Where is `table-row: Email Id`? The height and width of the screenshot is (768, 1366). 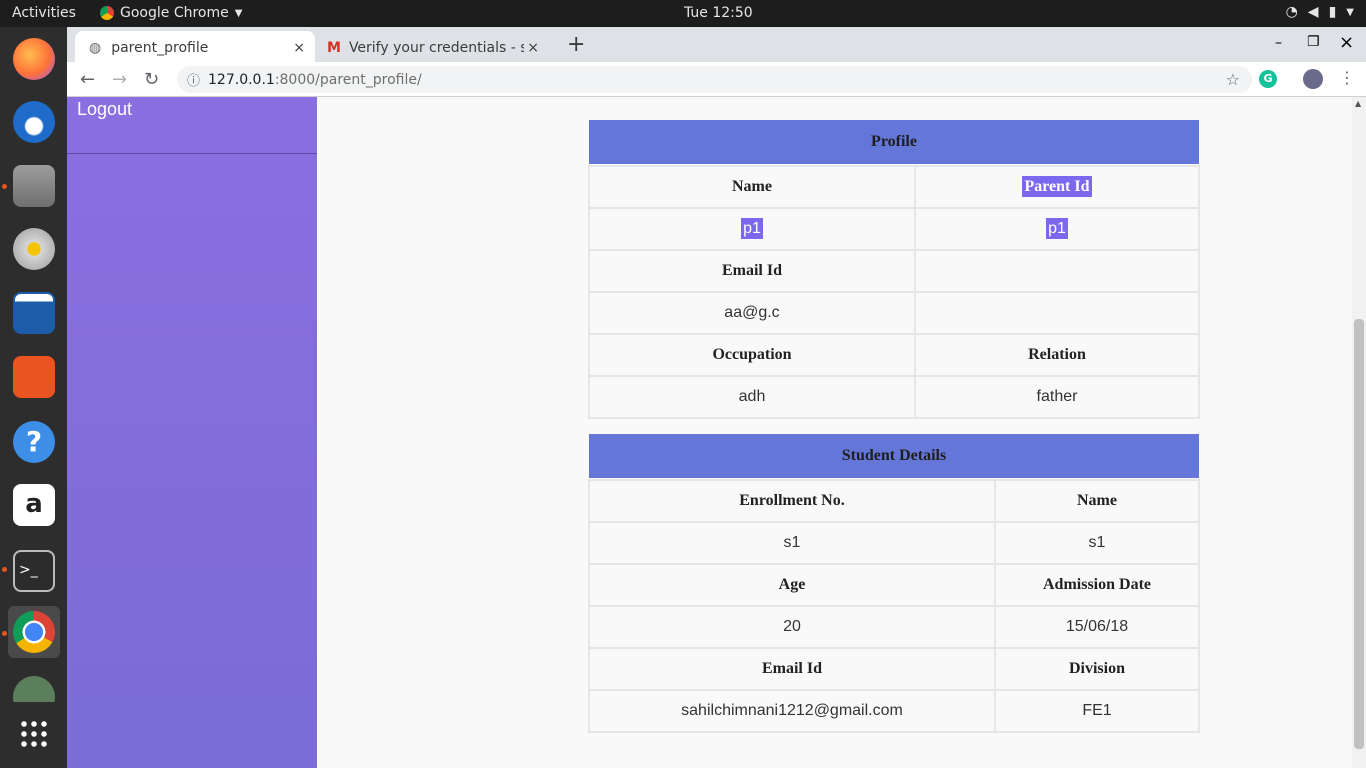
table-row: Email Id is located at coordinates (894, 271).